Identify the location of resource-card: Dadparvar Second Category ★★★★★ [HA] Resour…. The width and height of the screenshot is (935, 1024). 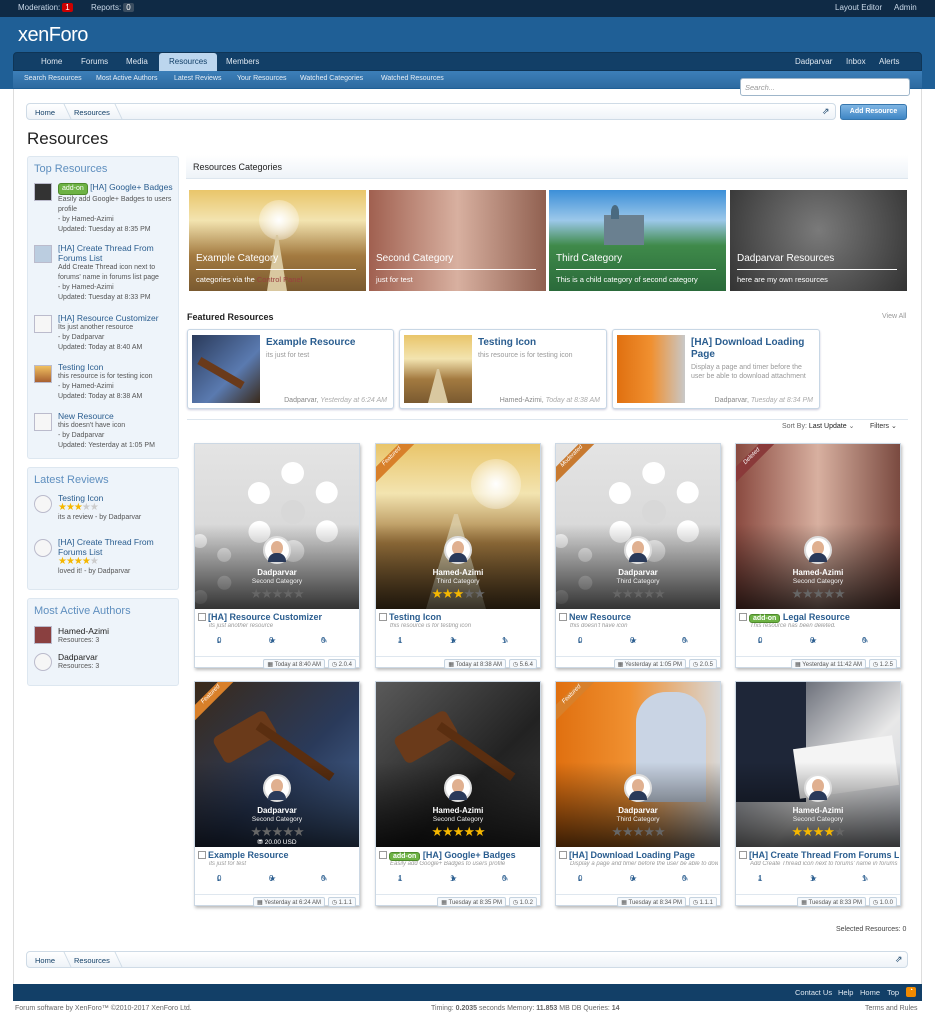
(277, 556).